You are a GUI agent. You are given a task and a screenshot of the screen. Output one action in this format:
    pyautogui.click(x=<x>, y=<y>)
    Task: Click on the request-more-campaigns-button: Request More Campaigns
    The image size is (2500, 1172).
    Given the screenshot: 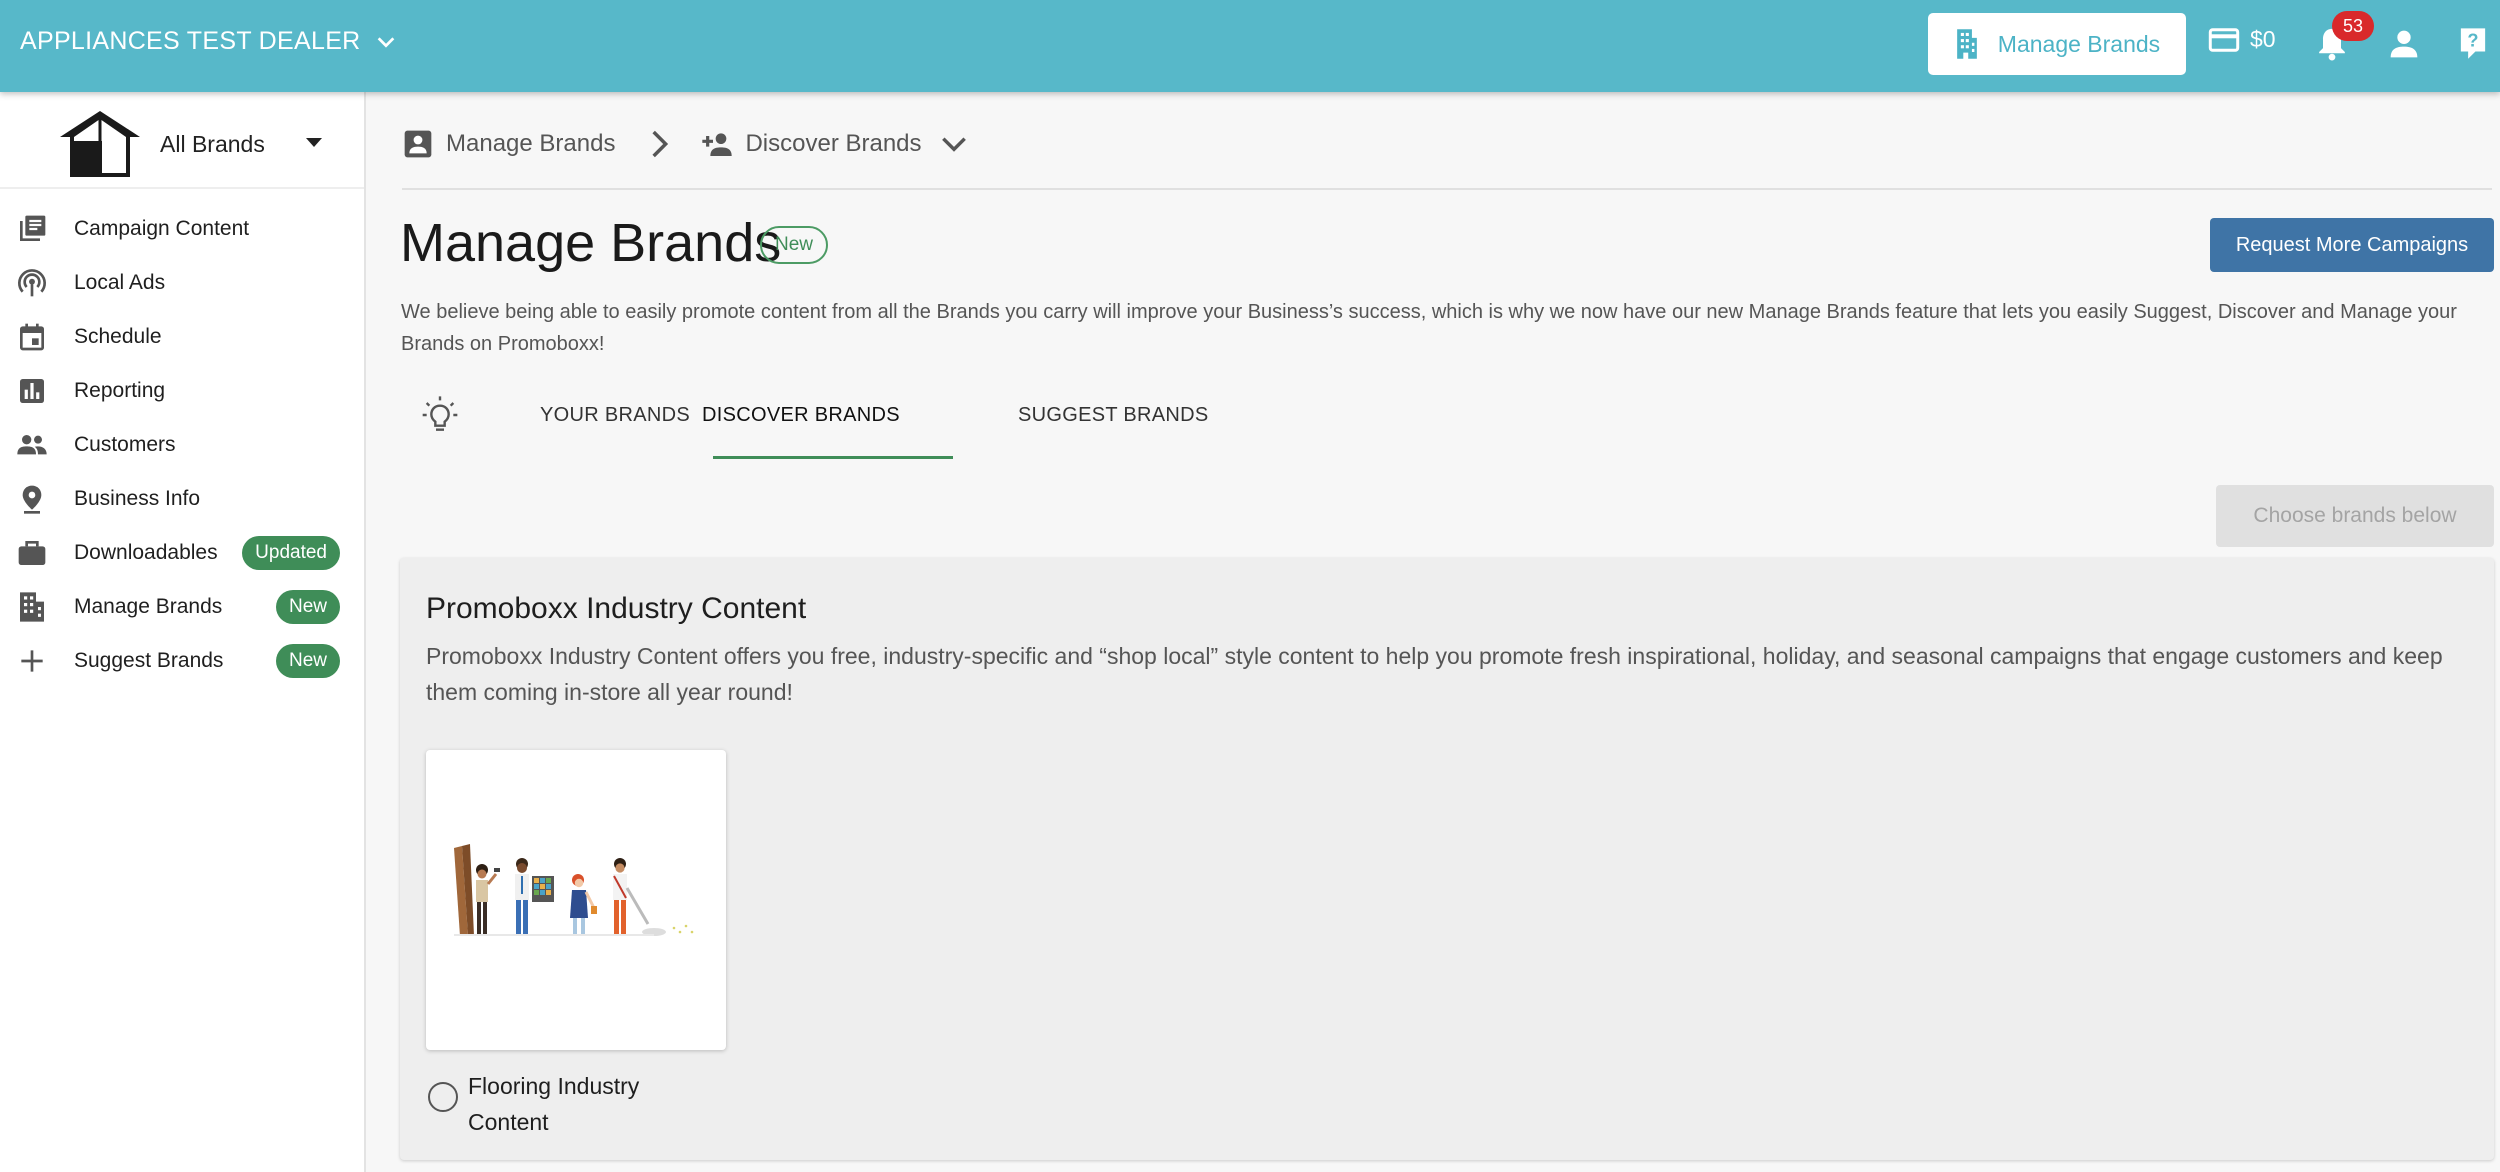 What is the action you would take?
    pyautogui.click(x=2352, y=245)
    